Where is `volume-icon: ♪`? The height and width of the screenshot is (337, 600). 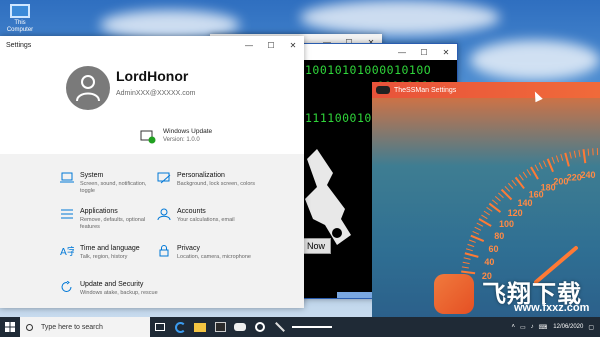 volume-icon: ♪ is located at coordinates (532, 327).